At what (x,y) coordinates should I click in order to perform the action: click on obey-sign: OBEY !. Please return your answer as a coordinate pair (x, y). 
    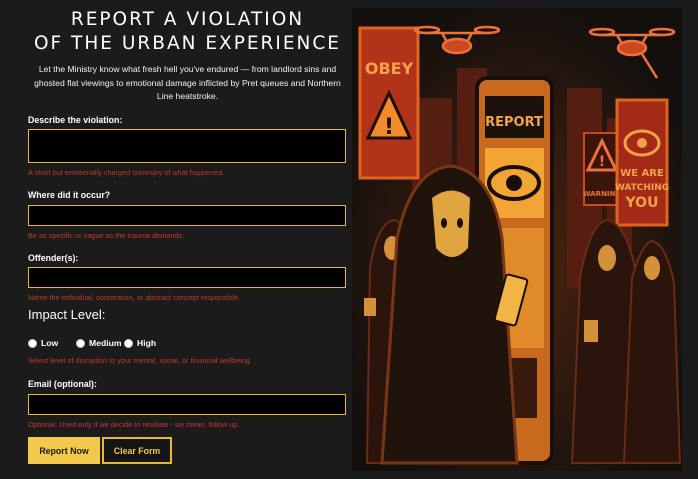
    Looking at the image, I should click on (389, 103).